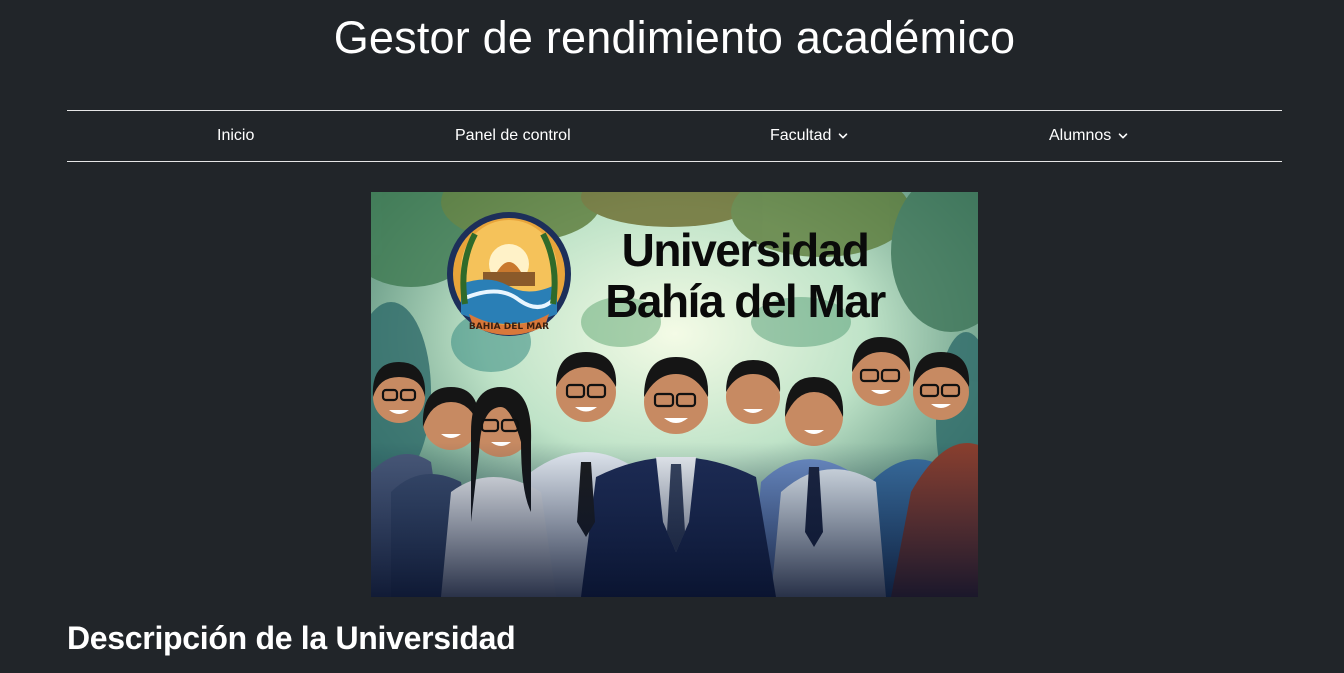 This screenshot has width=1344, height=673. Describe the element at coordinates (745, 301) in the screenshot. I see `hero-title-line-2: Bahía del Mar` at that location.